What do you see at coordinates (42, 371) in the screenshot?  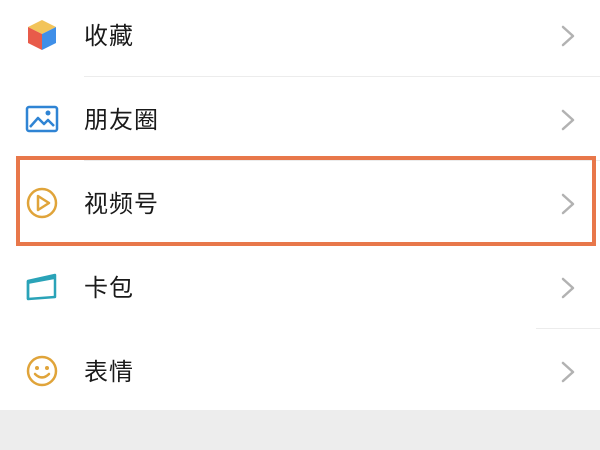 I see `sticker-smiley-icon` at bounding box center [42, 371].